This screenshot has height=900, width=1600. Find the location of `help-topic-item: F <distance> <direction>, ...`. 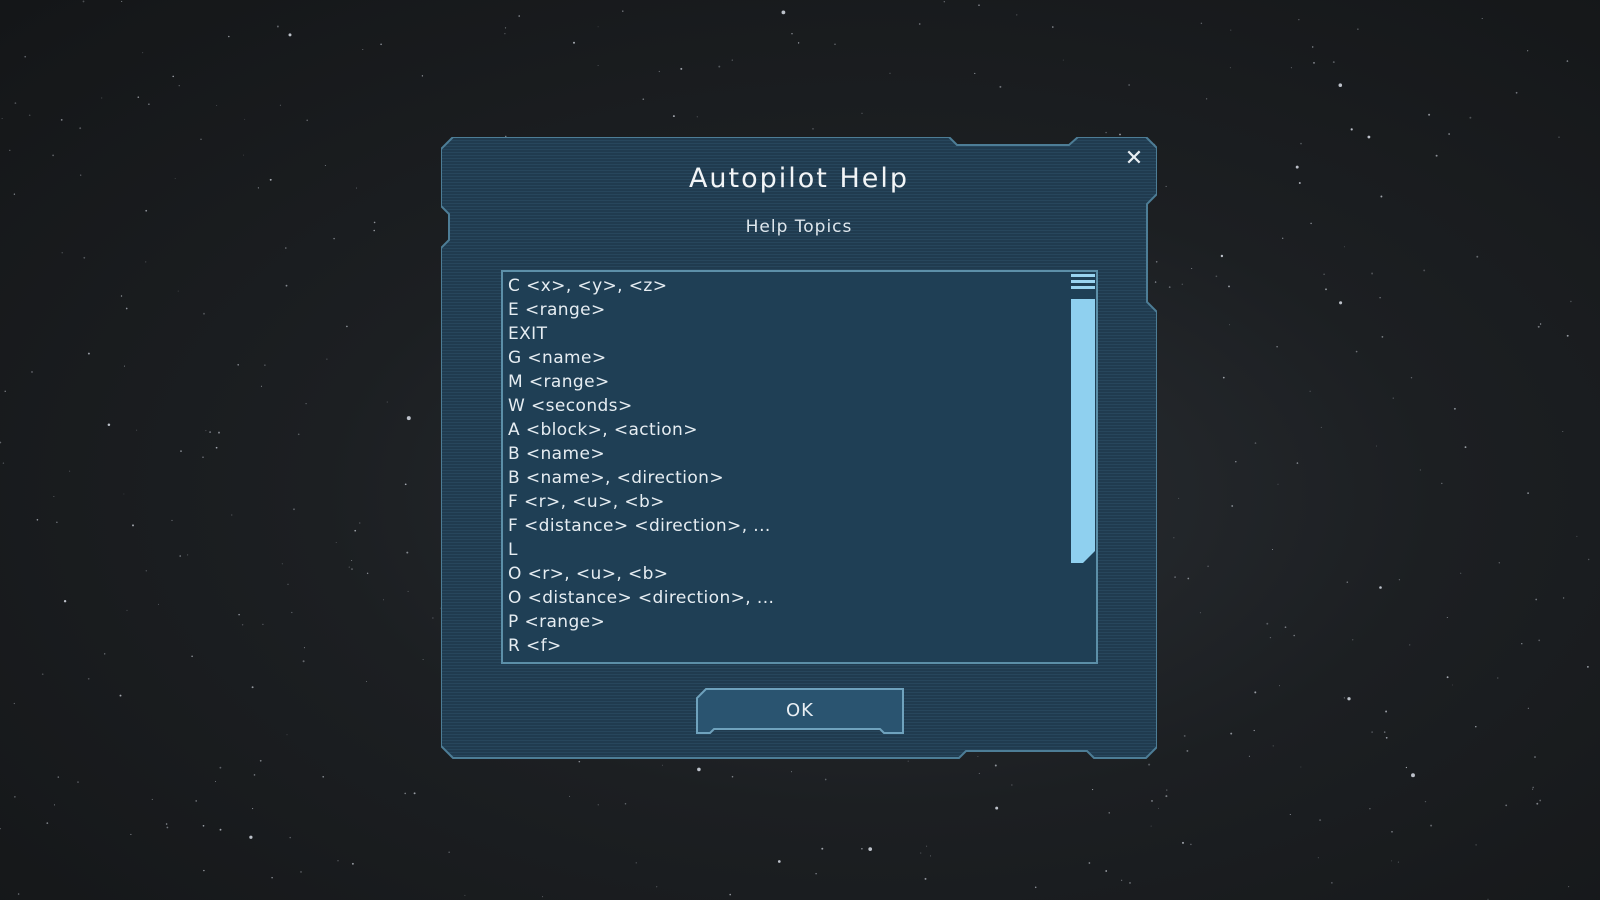

help-topic-item: F <distance> <direction>, ... is located at coordinates (802, 526).